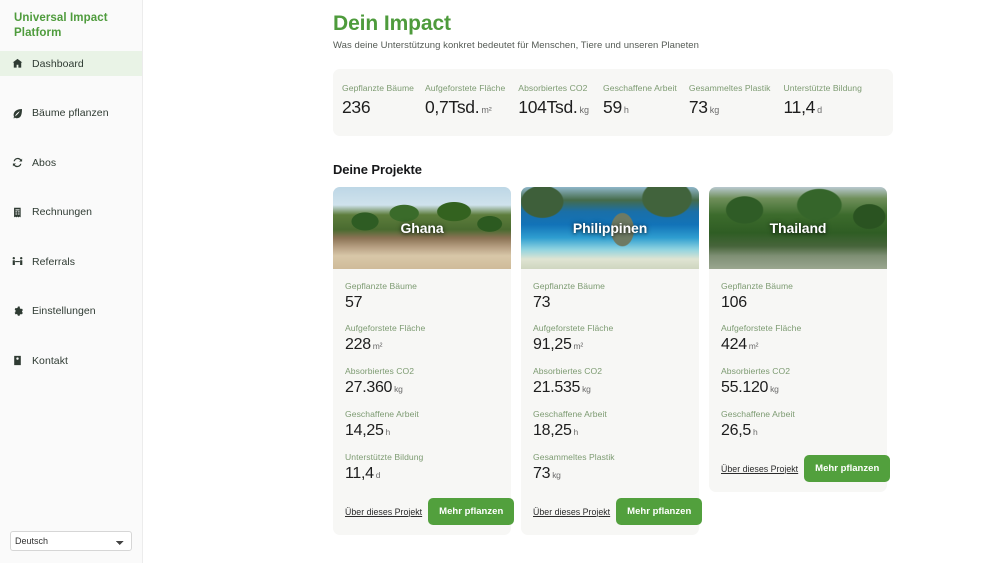  Describe the element at coordinates (557, 387) in the screenshot. I see `metric-number: 21.535` at that location.